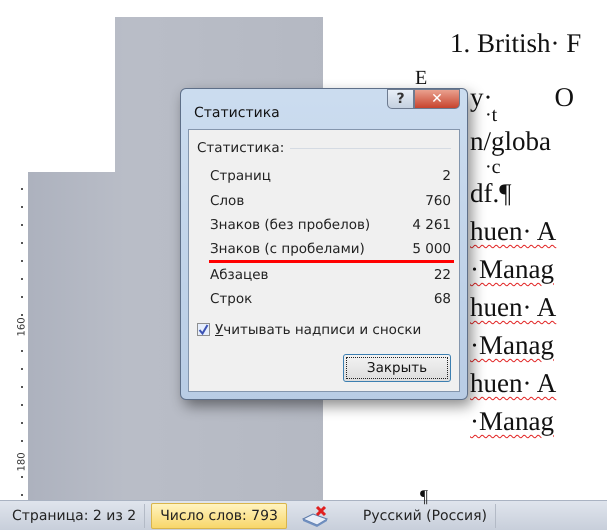 The image size is (607, 530). Describe the element at coordinates (287, 248) in the screenshot. I see `stat-label: Знаков (с пробелами)` at that location.